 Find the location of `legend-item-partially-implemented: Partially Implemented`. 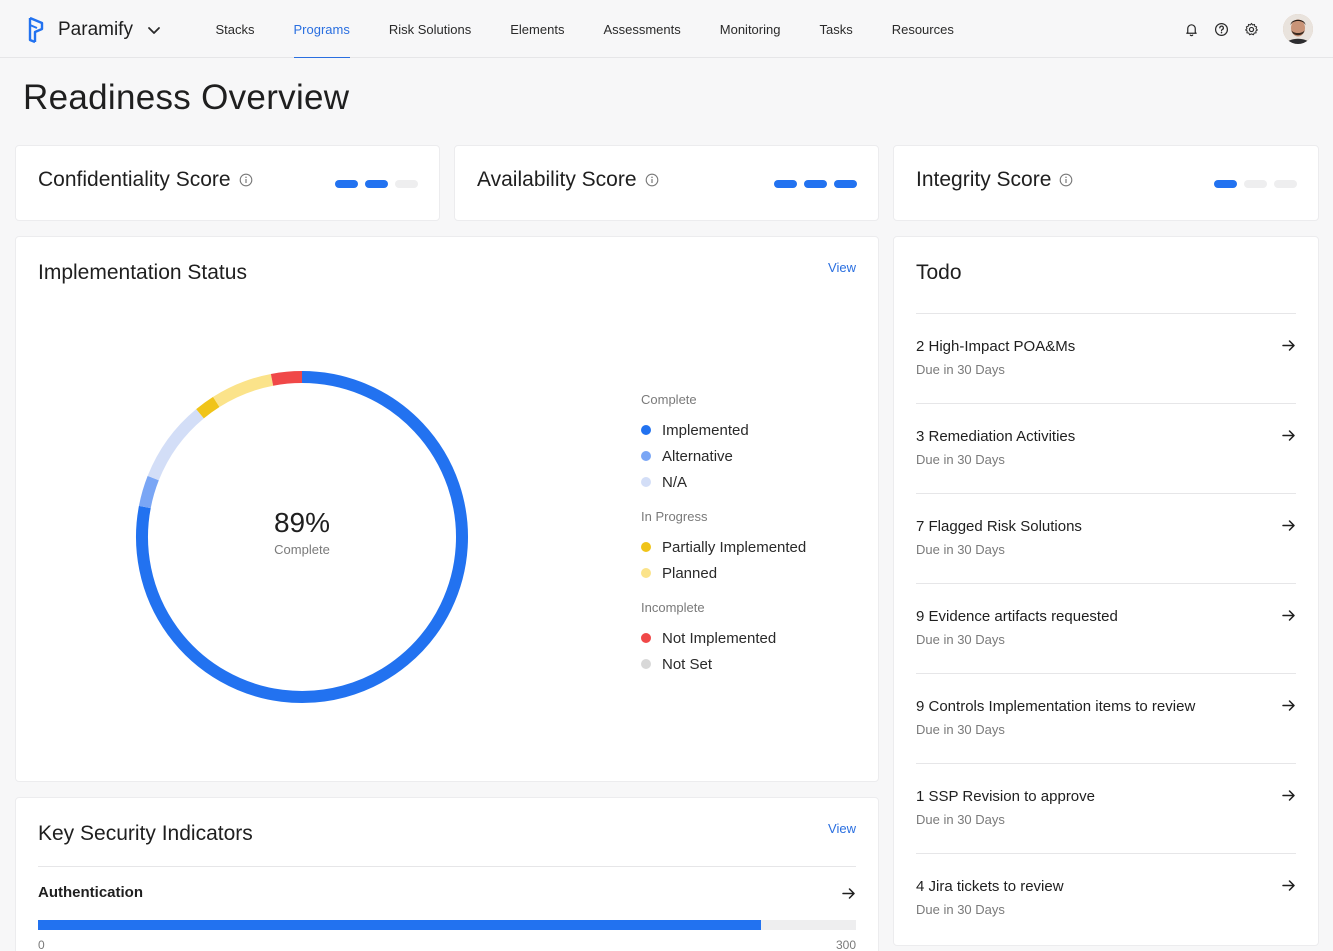

legend-item-partially-implemented: Partially Implemented is located at coordinates (723, 547).